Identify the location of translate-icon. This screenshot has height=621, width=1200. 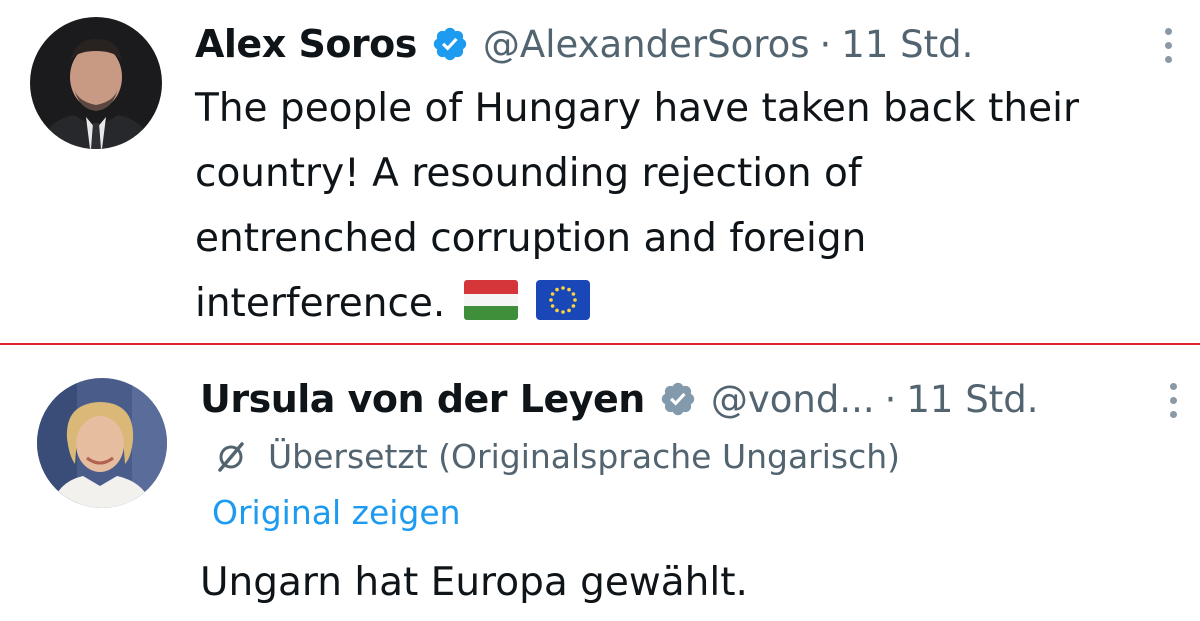
(231, 457).